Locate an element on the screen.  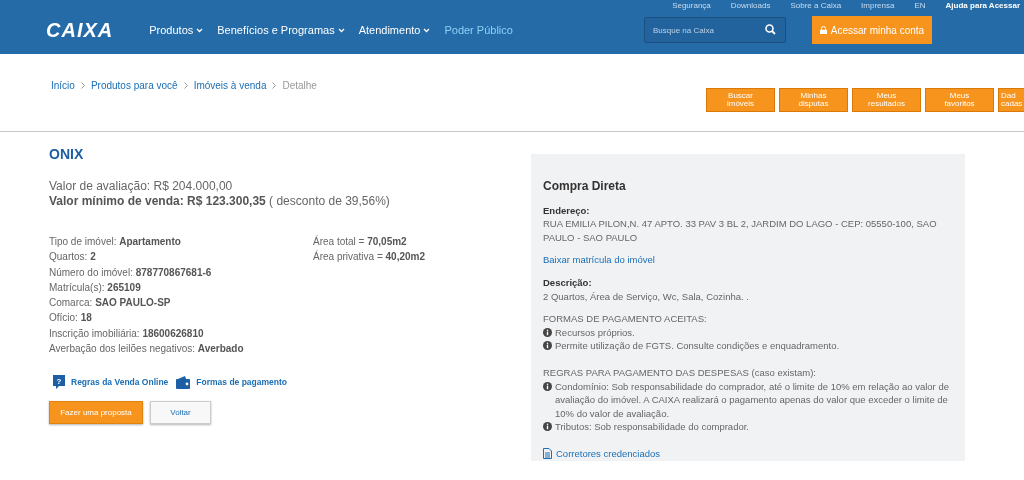
question-bubble-icon: ? is located at coordinates (59, 382).